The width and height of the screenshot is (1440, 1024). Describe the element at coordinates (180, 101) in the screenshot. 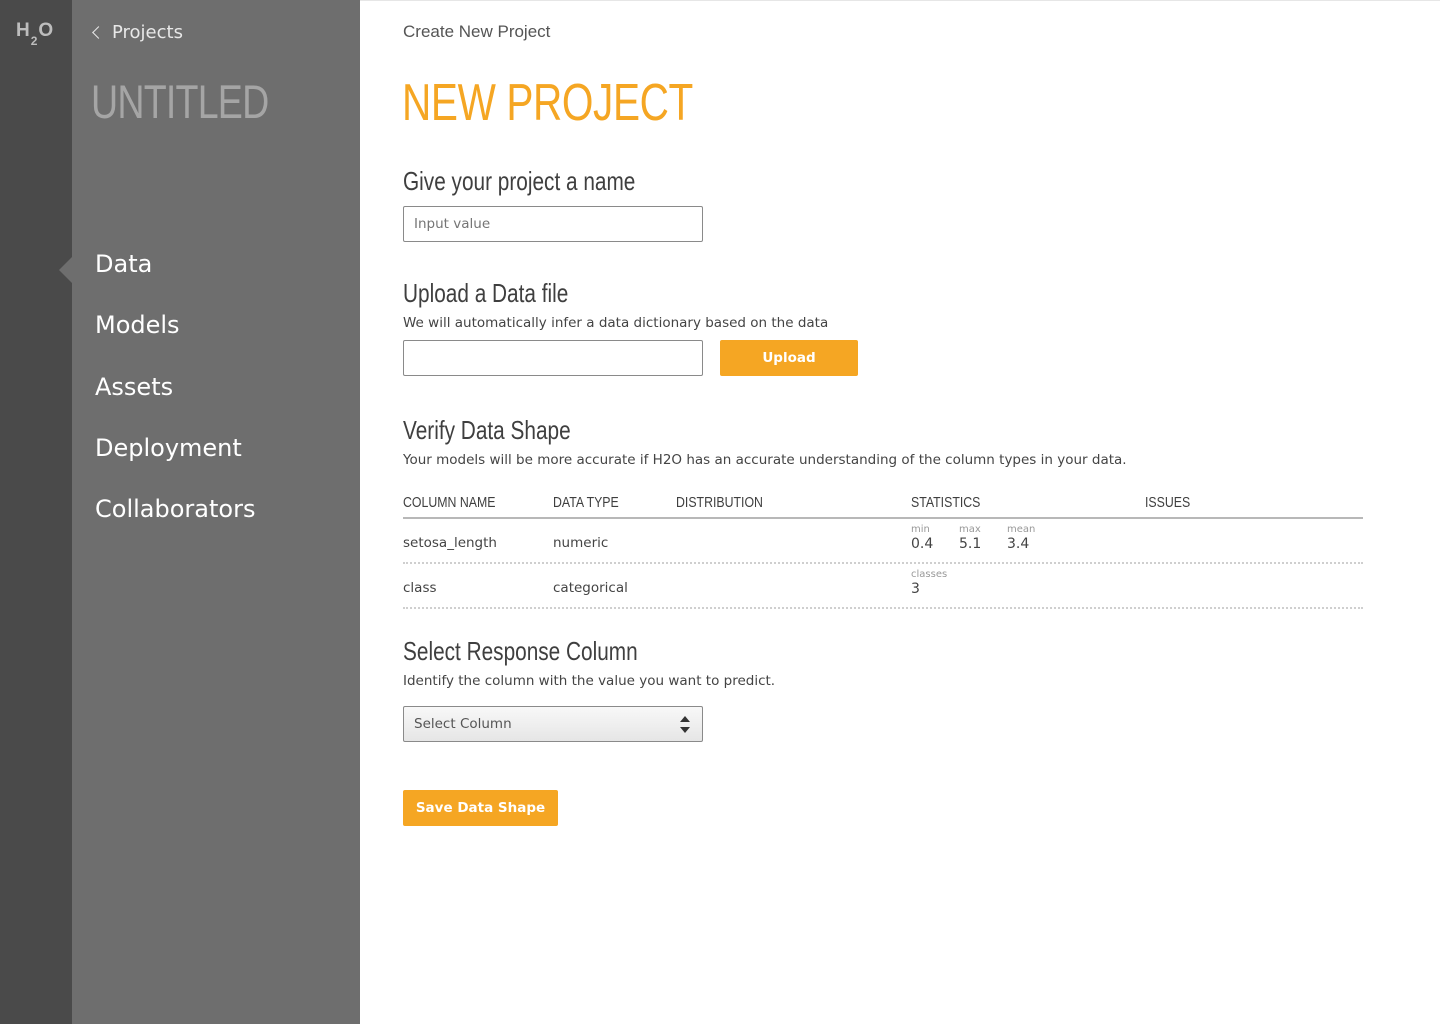

I see `project-title: UNTITLED` at that location.